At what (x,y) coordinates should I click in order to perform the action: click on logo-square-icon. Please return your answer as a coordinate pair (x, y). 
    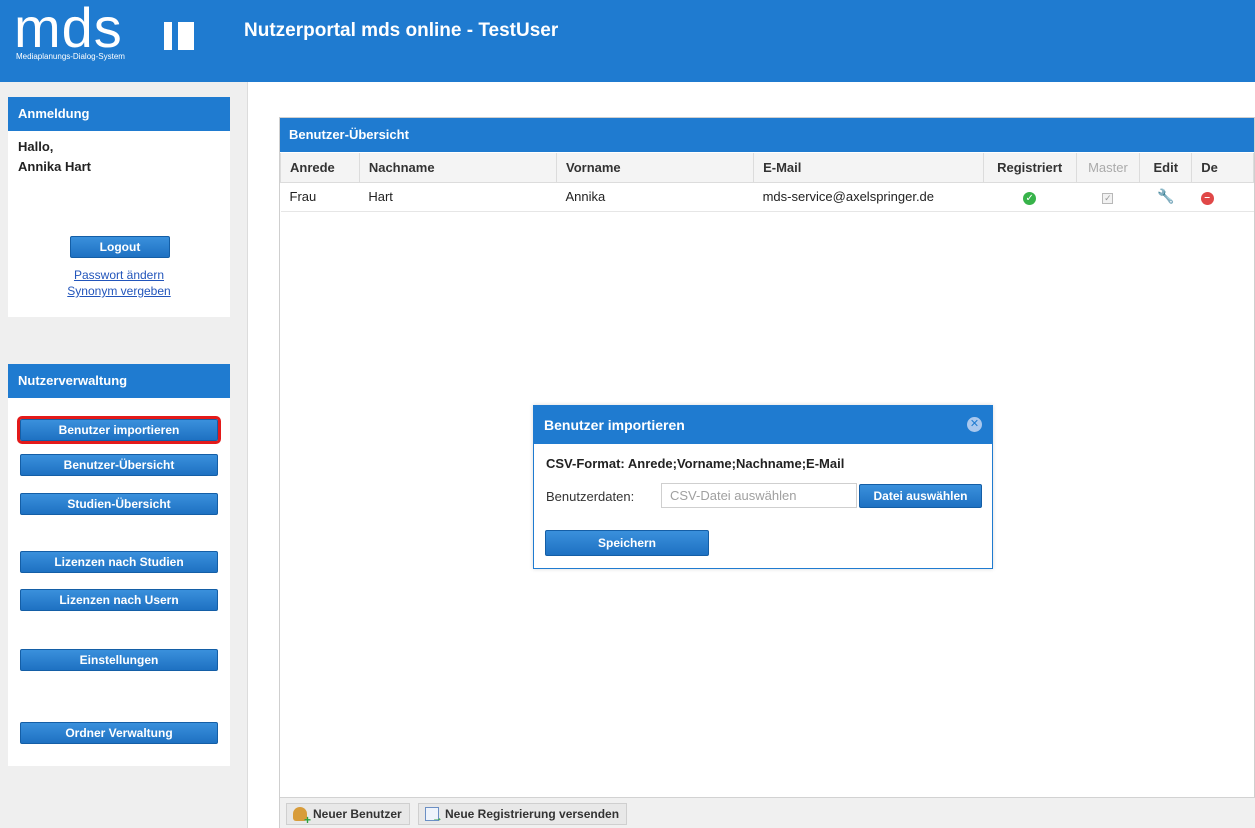
    Looking at the image, I should click on (179, 36).